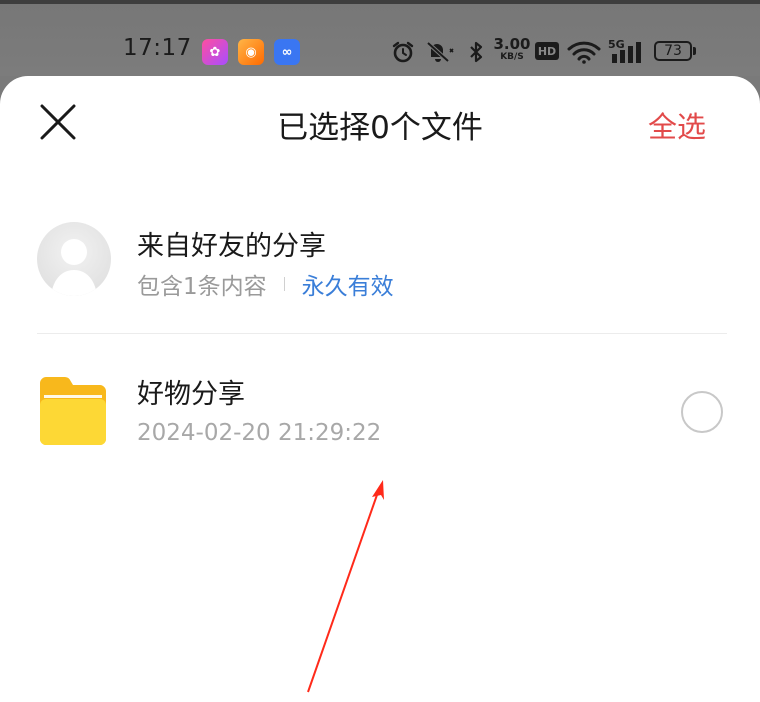 This screenshot has width=760, height=702. Describe the element at coordinates (231, 246) in the screenshot. I see `share-title: 来自好友的分享` at that location.